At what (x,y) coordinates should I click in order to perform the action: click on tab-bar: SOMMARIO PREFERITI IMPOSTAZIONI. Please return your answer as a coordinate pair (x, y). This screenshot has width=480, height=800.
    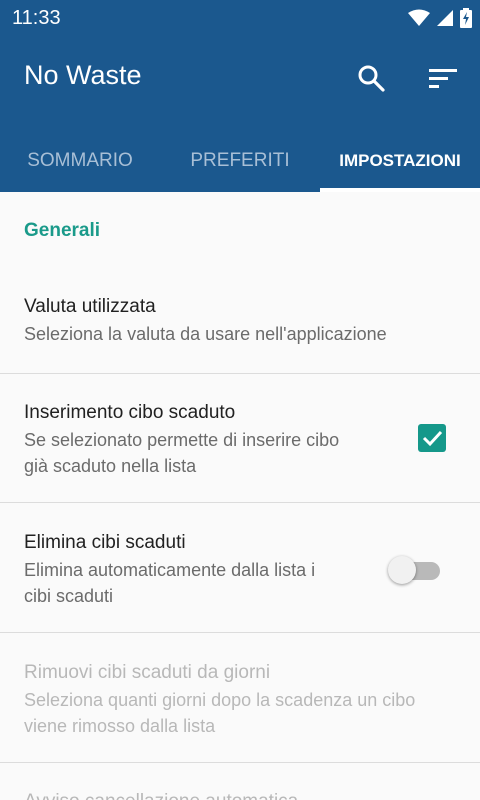
    Looking at the image, I should click on (240, 161).